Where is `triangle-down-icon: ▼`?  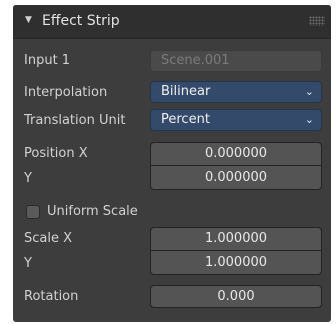 triangle-down-icon: ▼ is located at coordinates (28, 20).